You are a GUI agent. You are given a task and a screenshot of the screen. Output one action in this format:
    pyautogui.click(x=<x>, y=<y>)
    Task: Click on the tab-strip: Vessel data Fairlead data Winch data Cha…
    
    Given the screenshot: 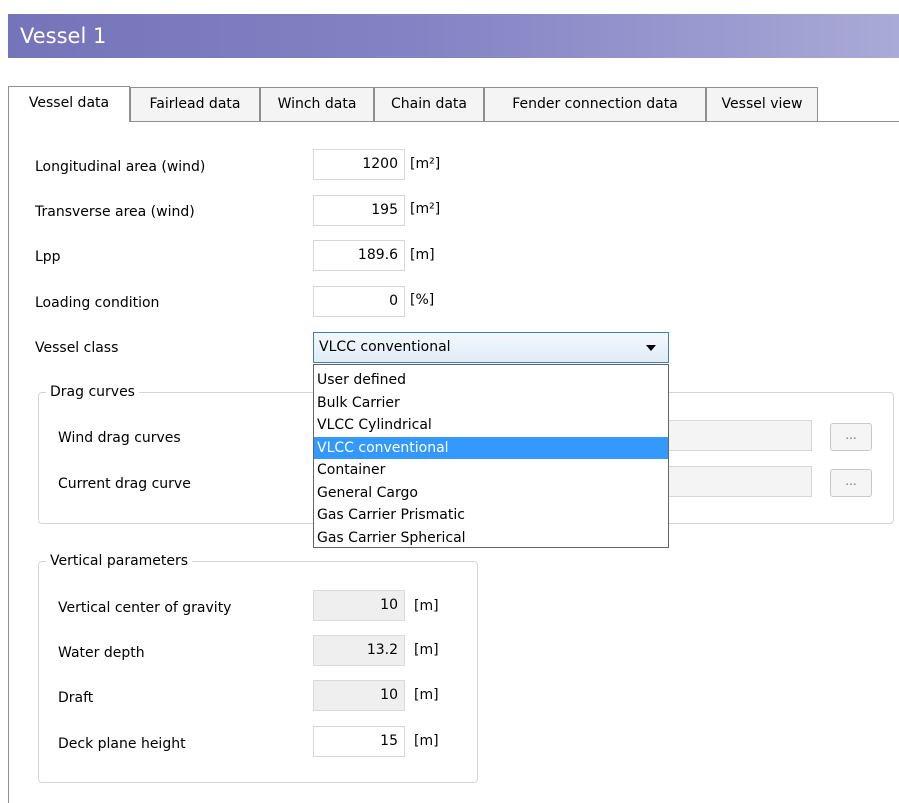 What is the action you would take?
    pyautogui.click(x=453, y=104)
    